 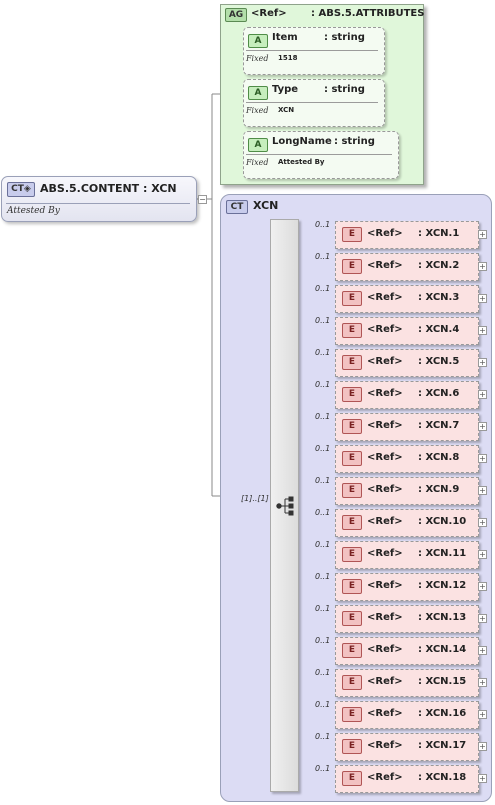 What do you see at coordinates (407, 523) in the screenshot?
I see `element-xcn-10: E <Ref>: XCN.10` at bounding box center [407, 523].